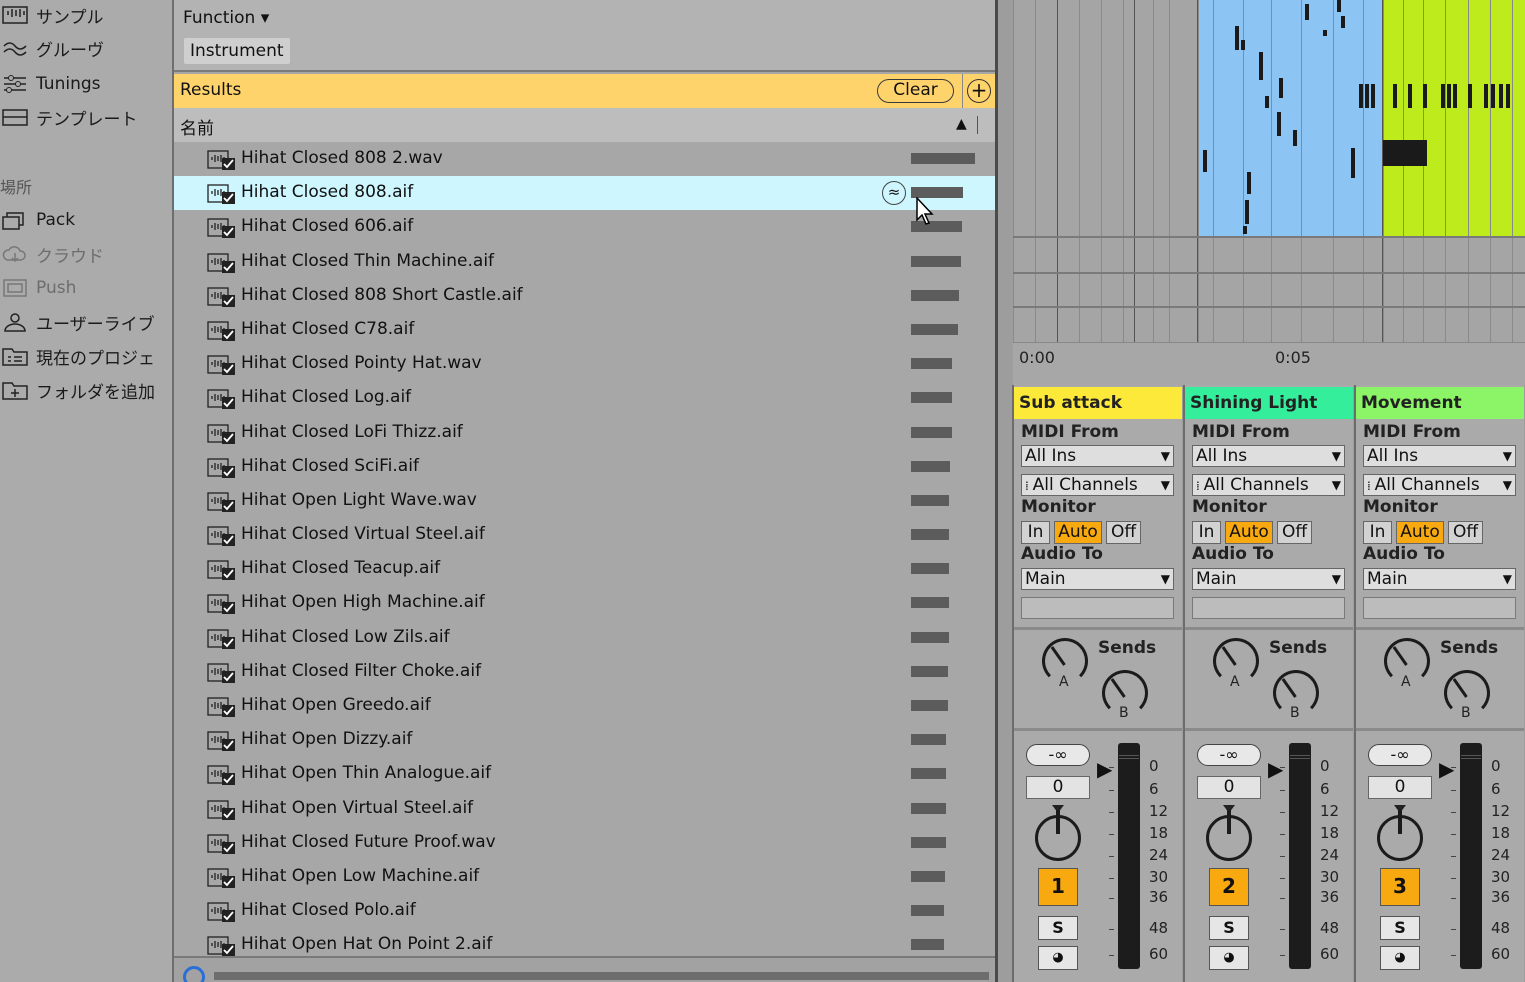 The image size is (1525, 982). Describe the element at coordinates (1058, 887) in the screenshot. I see `track-activator-button: 1` at that location.